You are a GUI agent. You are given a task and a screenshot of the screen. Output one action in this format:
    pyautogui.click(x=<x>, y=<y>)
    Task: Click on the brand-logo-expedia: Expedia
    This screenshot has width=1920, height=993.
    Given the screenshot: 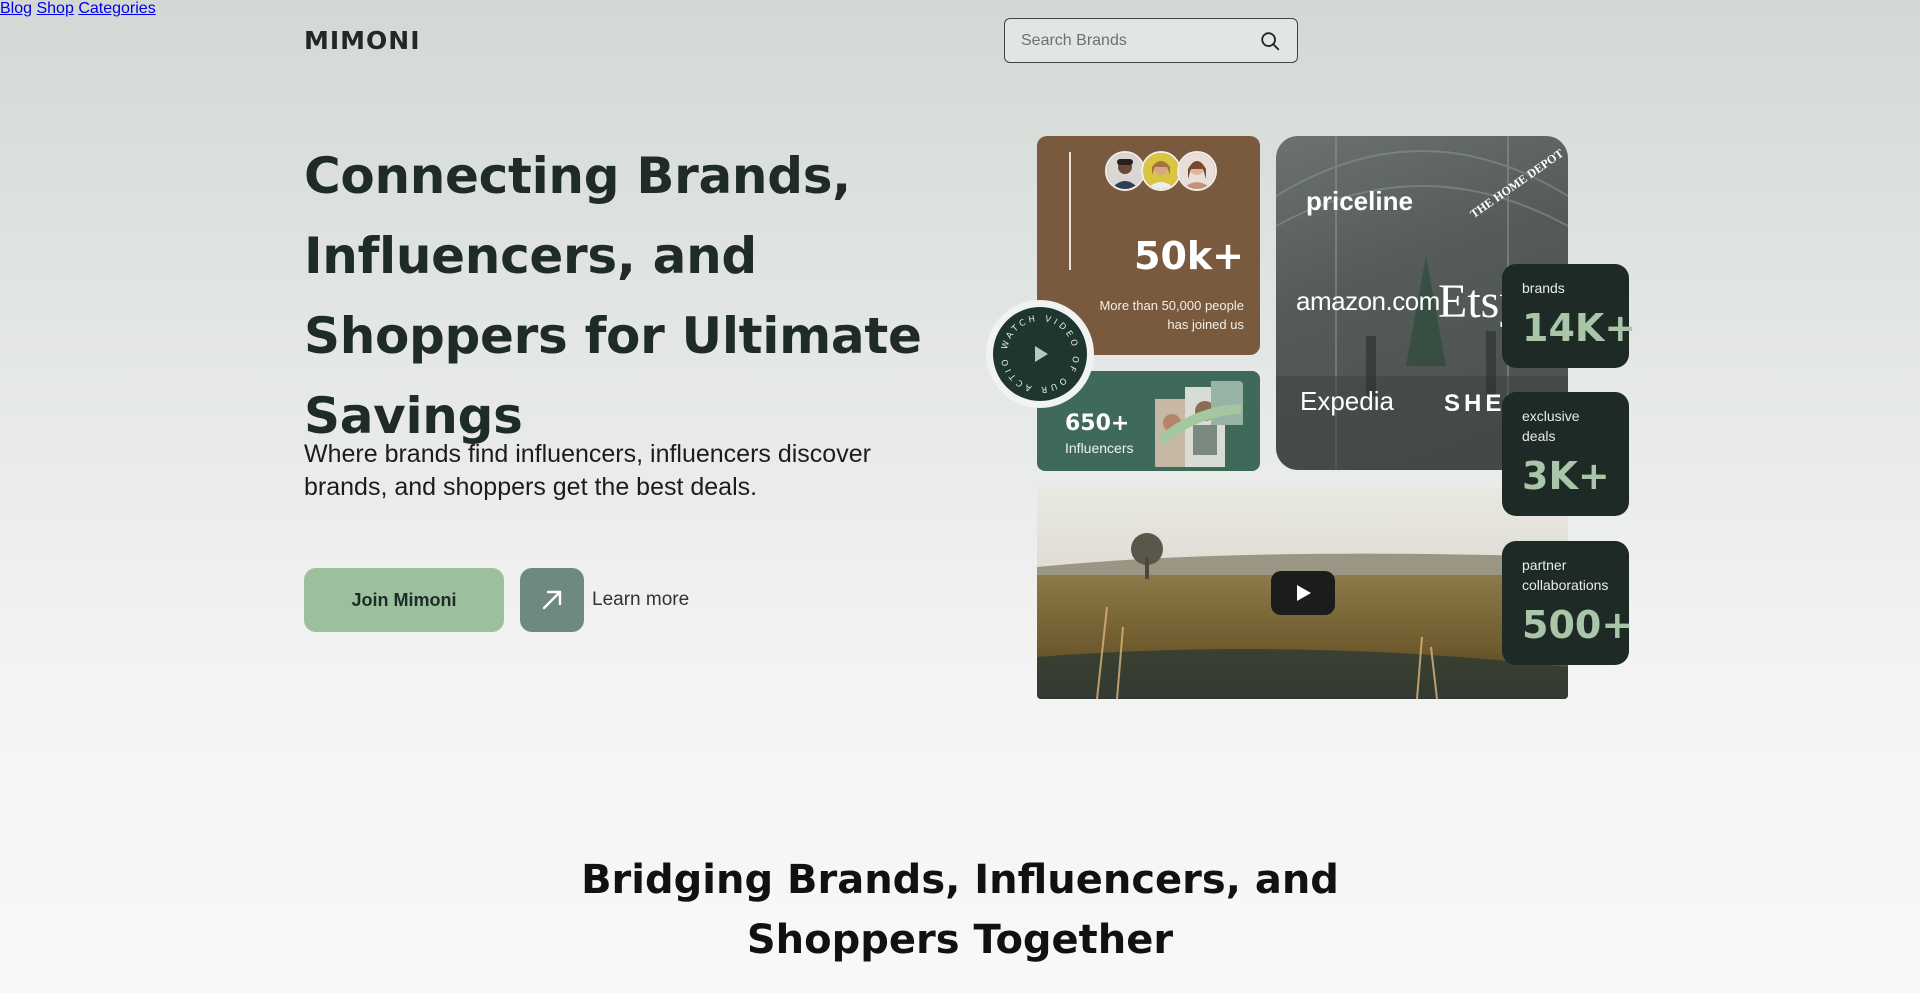 What is the action you would take?
    pyautogui.click(x=1347, y=401)
    